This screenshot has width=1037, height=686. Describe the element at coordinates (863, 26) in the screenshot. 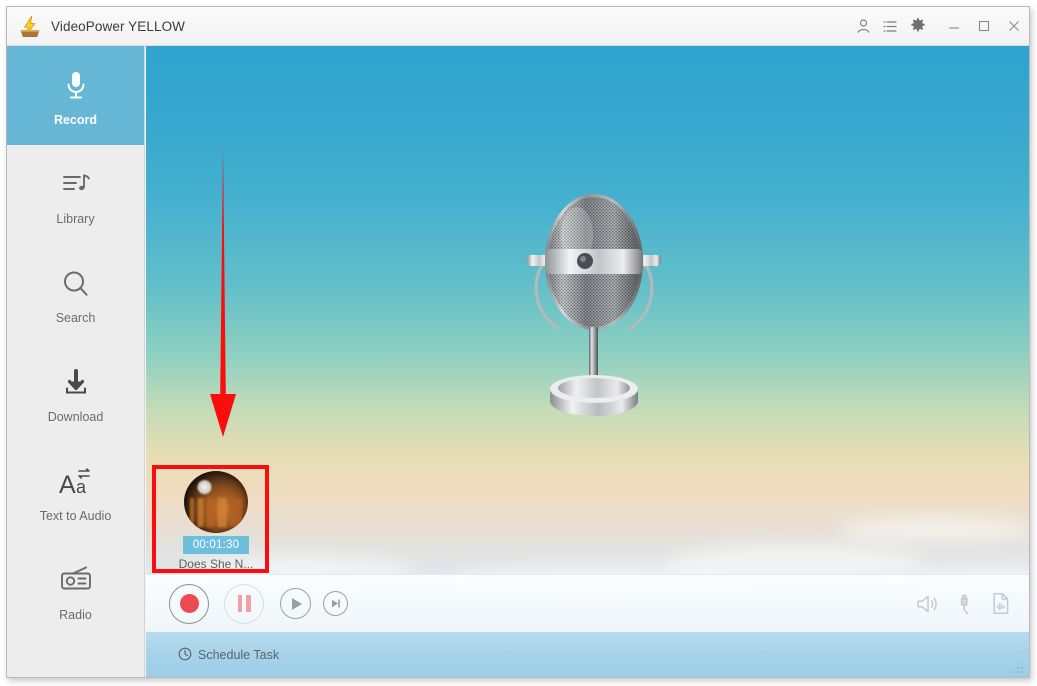

I see `account-icon` at that location.